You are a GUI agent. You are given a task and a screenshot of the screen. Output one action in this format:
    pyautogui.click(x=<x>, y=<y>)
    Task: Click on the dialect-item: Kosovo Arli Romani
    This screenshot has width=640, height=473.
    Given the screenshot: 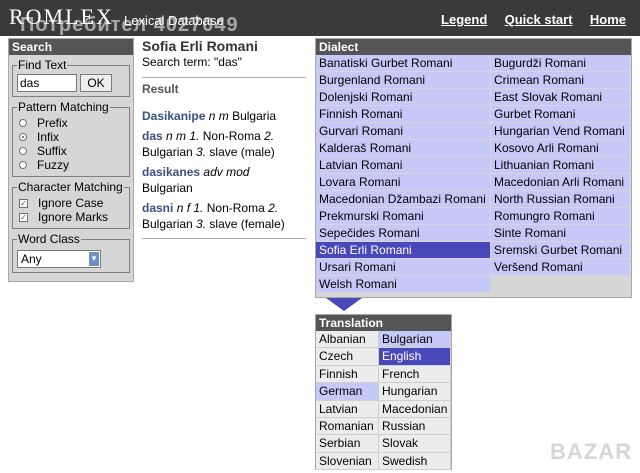 What is the action you would take?
    pyautogui.click(x=561, y=148)
    